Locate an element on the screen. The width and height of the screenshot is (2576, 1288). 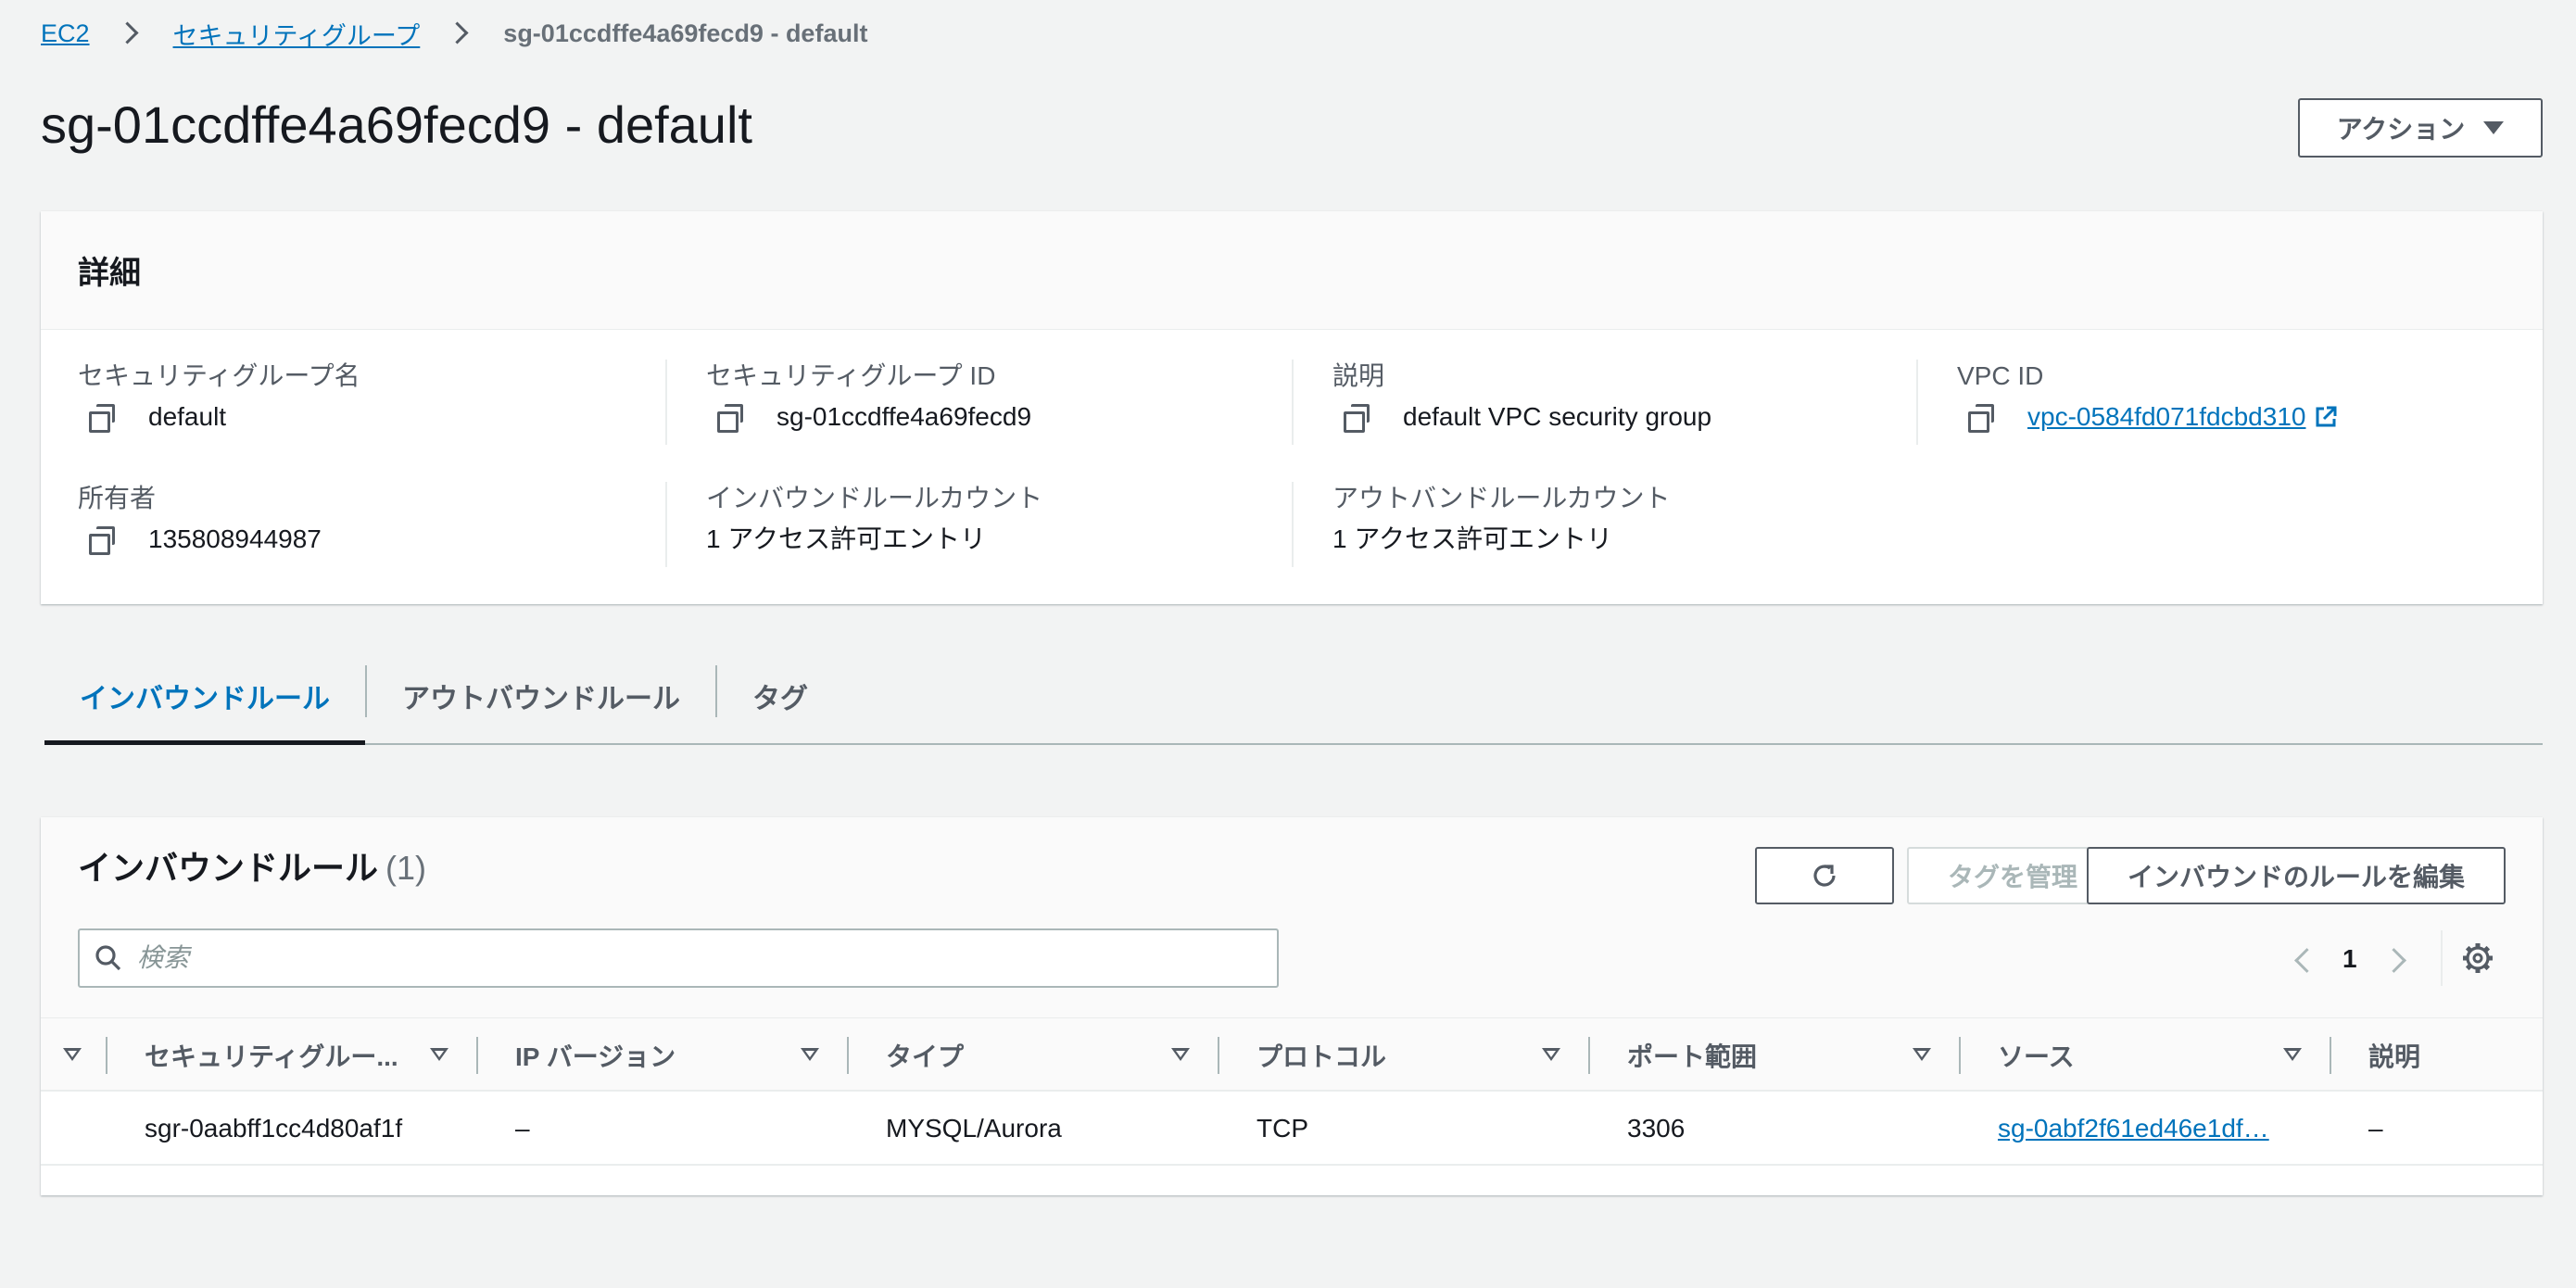
pagination: 1 is located at coordinates (2350, 959).